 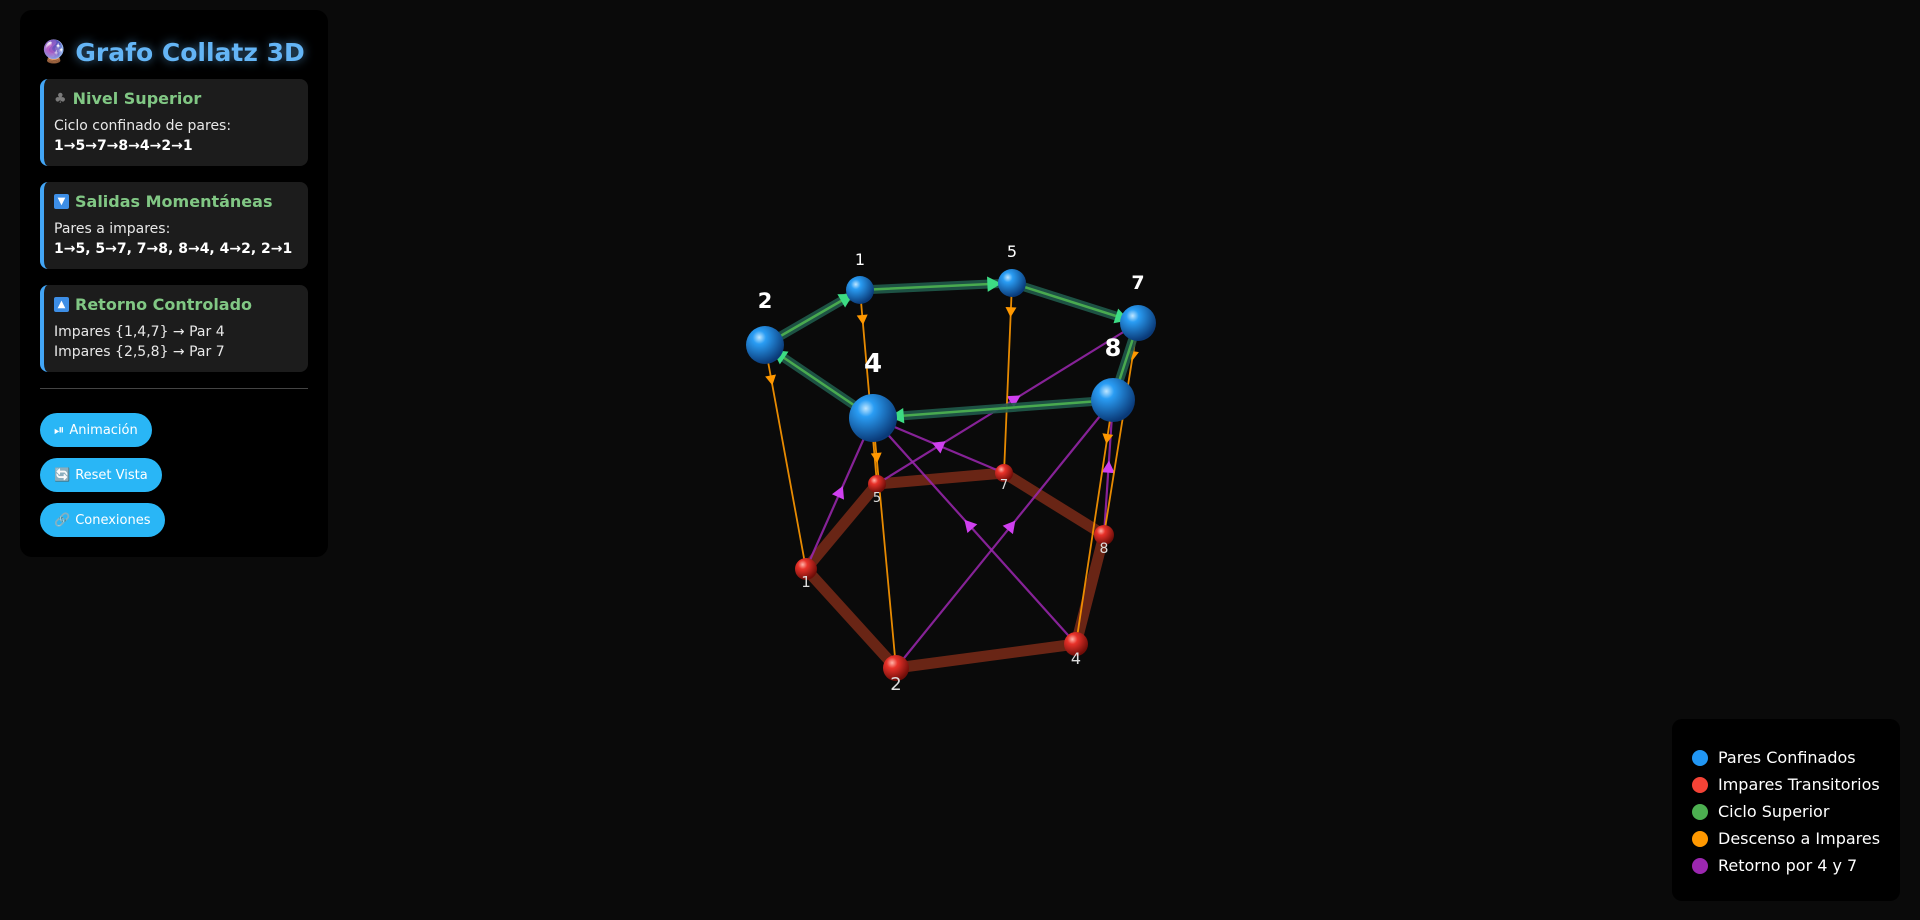 I want to click on odd-node-label: 1, so click(x=806, y=582).